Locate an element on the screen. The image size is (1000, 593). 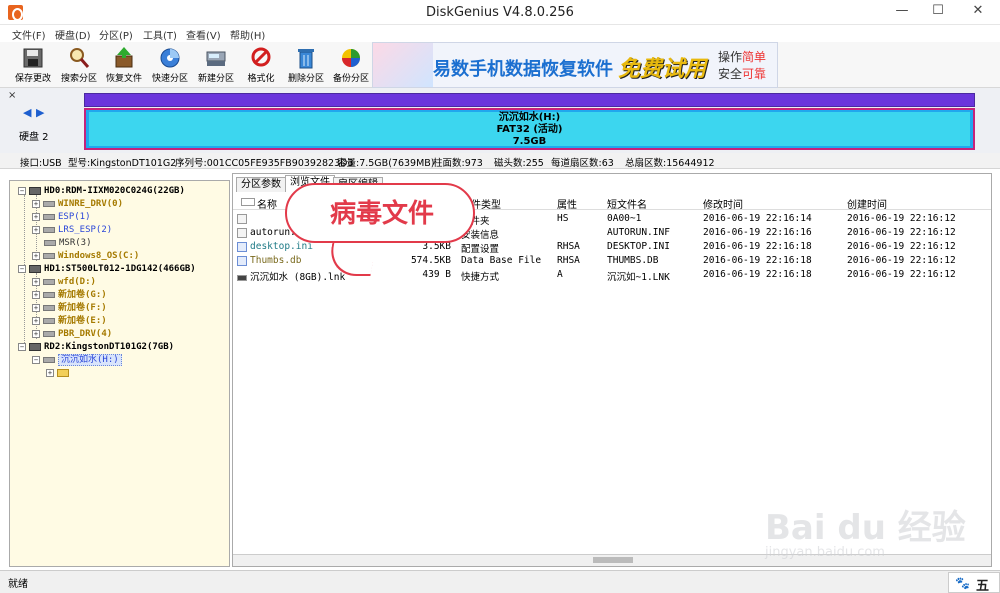
settings-file-icon is located at coordinates (242, 232).